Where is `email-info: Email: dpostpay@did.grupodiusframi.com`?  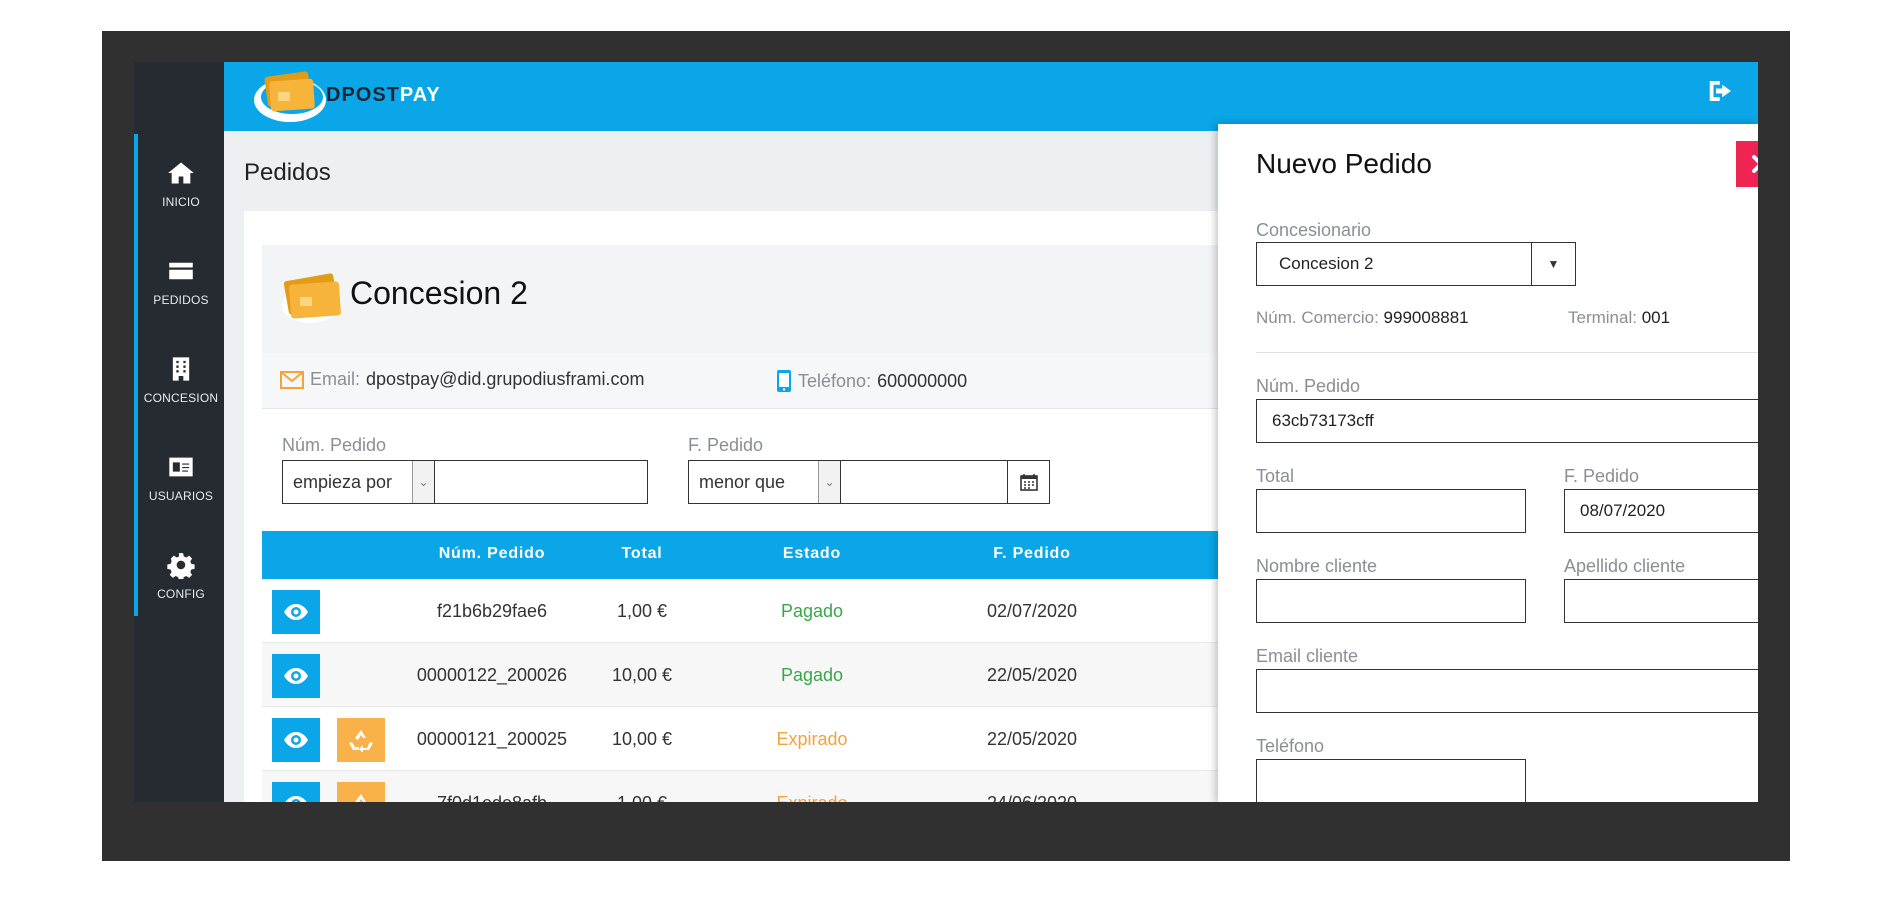
email-info: Email: dpostpay@did.grupodiusframi.com is located at coordinates (462, 379).